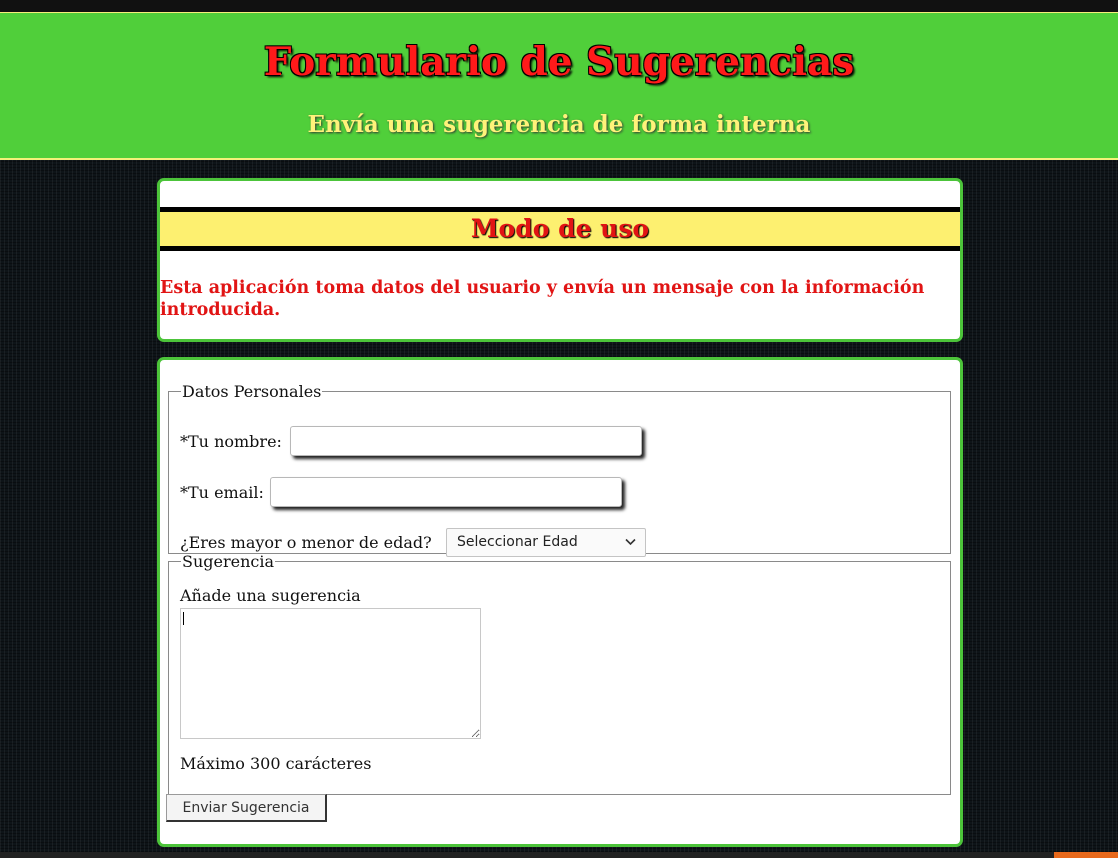  Describe the element at coordinates (559, 6) in the screenshot. I see `top-strip` at that location.